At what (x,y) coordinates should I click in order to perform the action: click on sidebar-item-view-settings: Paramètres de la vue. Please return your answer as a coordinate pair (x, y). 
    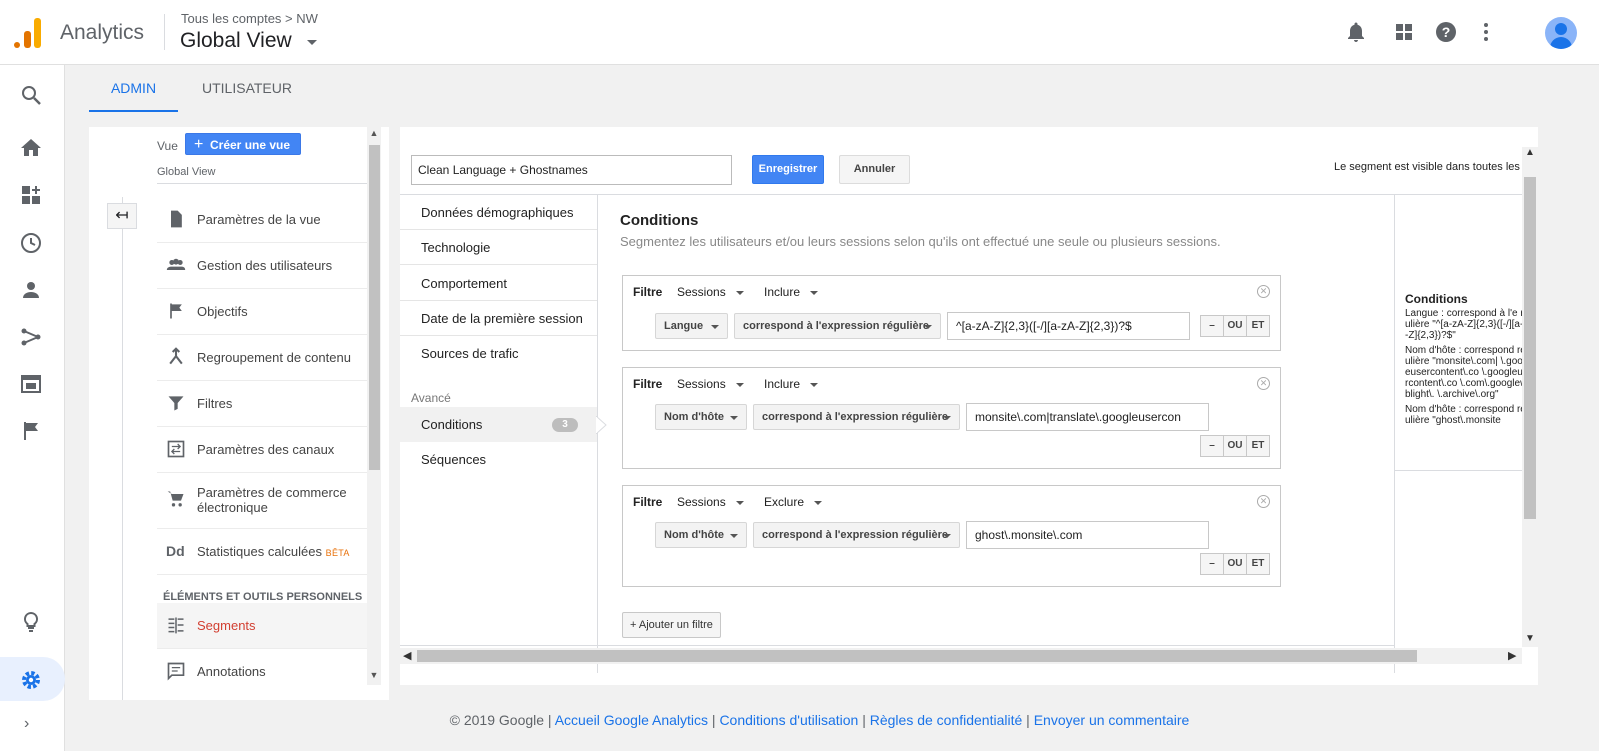
    Looking at the image, I should click on (263, 220).